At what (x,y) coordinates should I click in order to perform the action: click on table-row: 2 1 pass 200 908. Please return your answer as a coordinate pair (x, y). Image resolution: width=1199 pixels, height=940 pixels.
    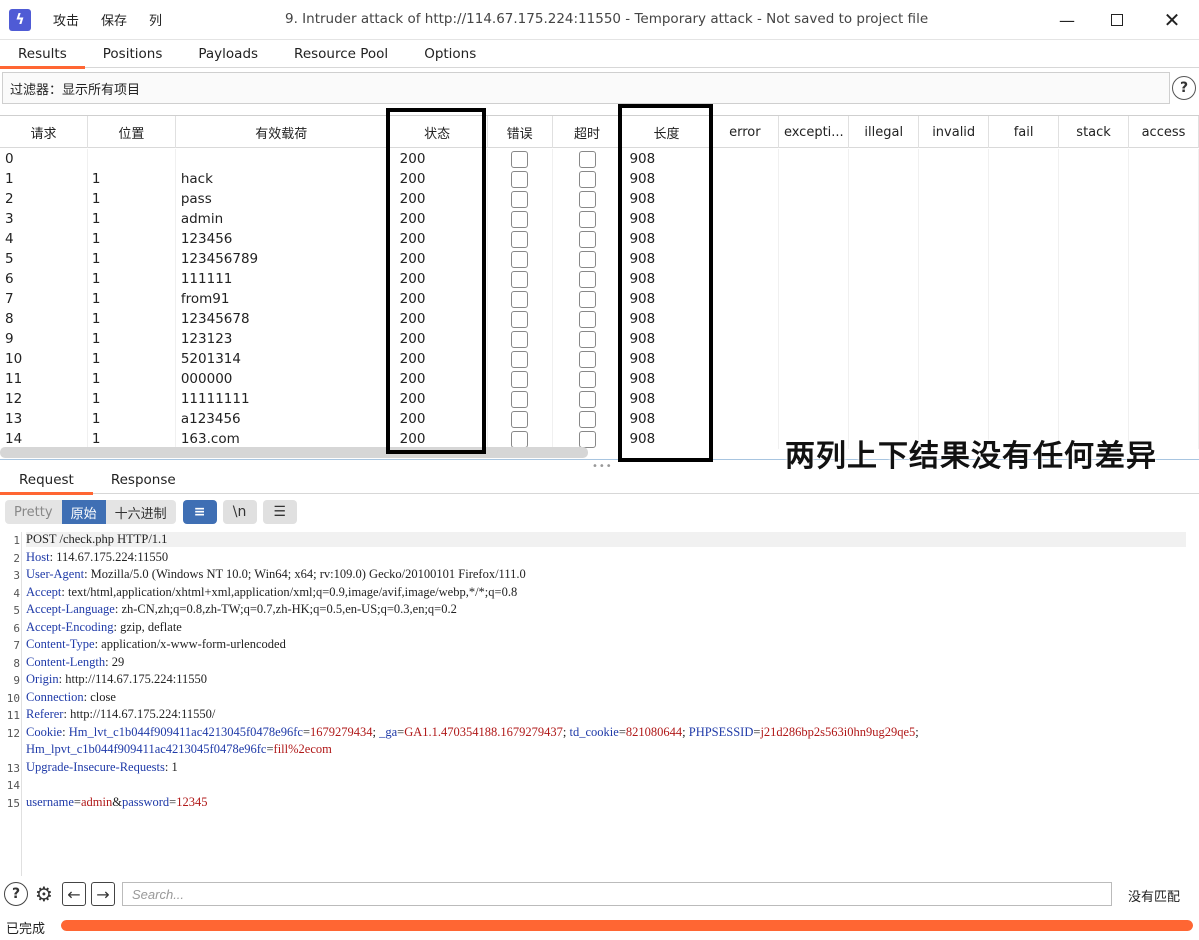
    Looking at the image, I should click on (599, 199).